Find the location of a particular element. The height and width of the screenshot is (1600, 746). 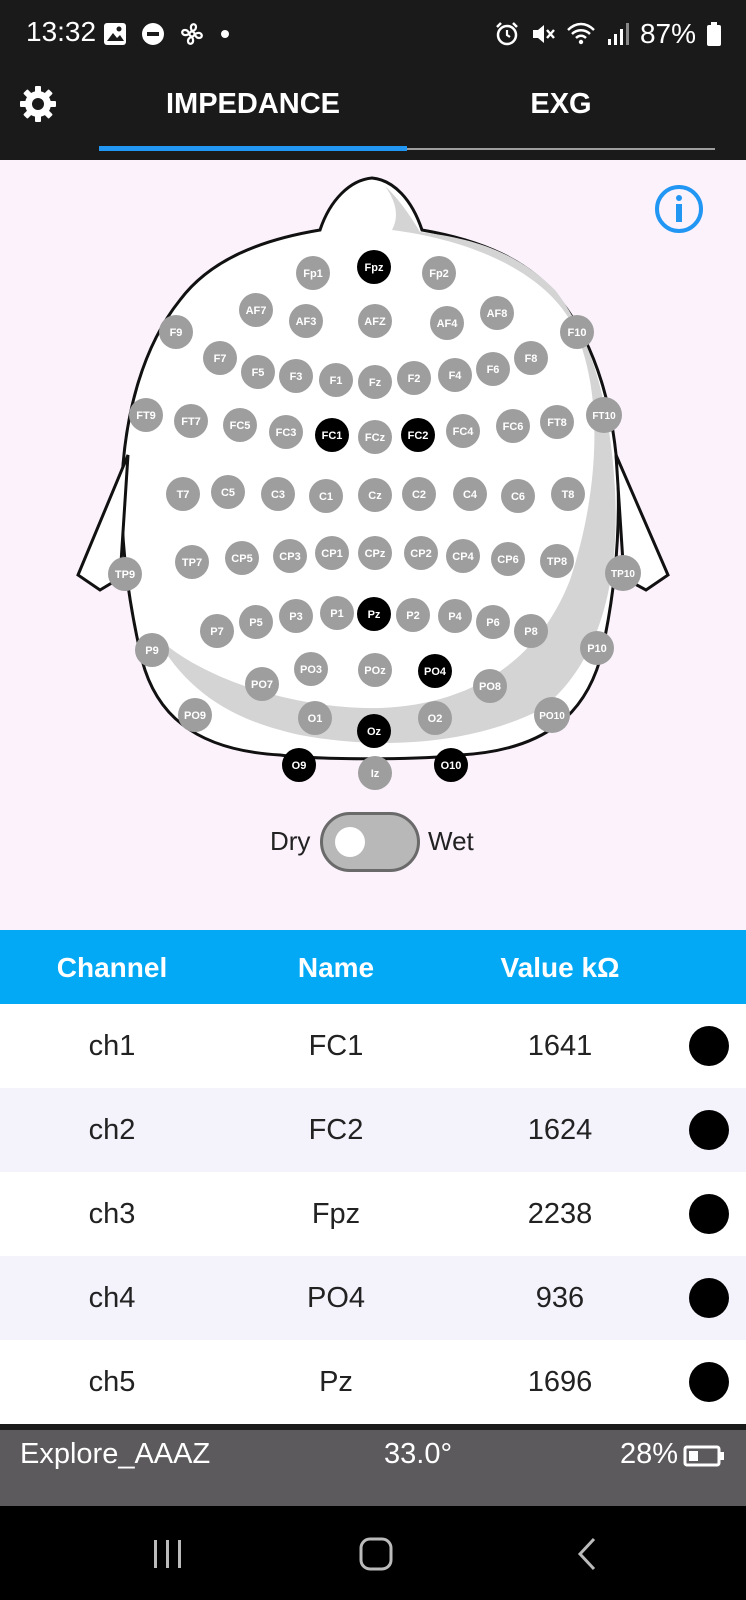

electrode-f4: F4 is located at coordinates (455, 375).